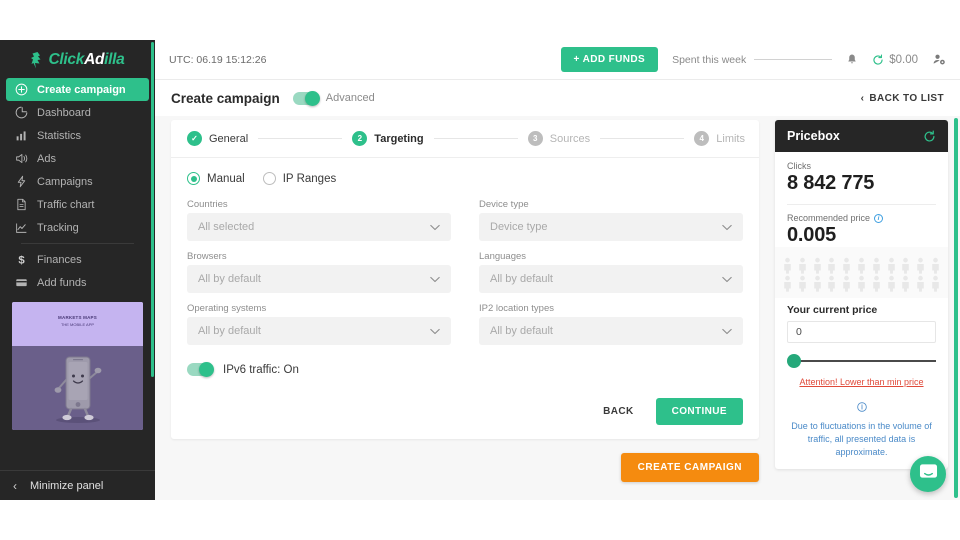 Image resolution: width=960 pixels, height=540 pixels. What do you see at coordinates (813, 136) in the screenshot?
I see `pricebox-title: Pricebox` at bounding box center [813, 136].